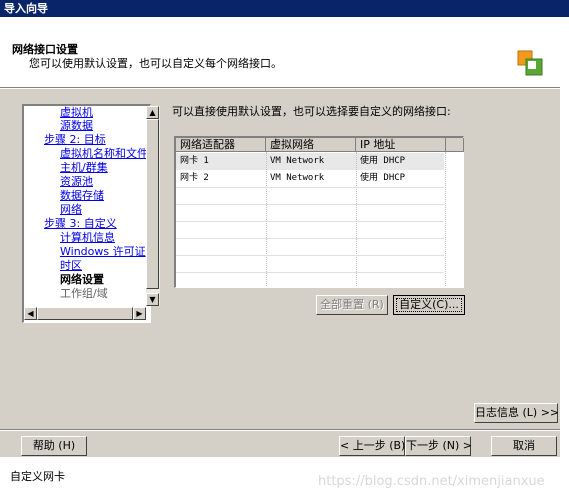 This screenshot has width=569, height=502. I want to click on tree-item-step2: 步骤 2: 目标, so click(75, 139).